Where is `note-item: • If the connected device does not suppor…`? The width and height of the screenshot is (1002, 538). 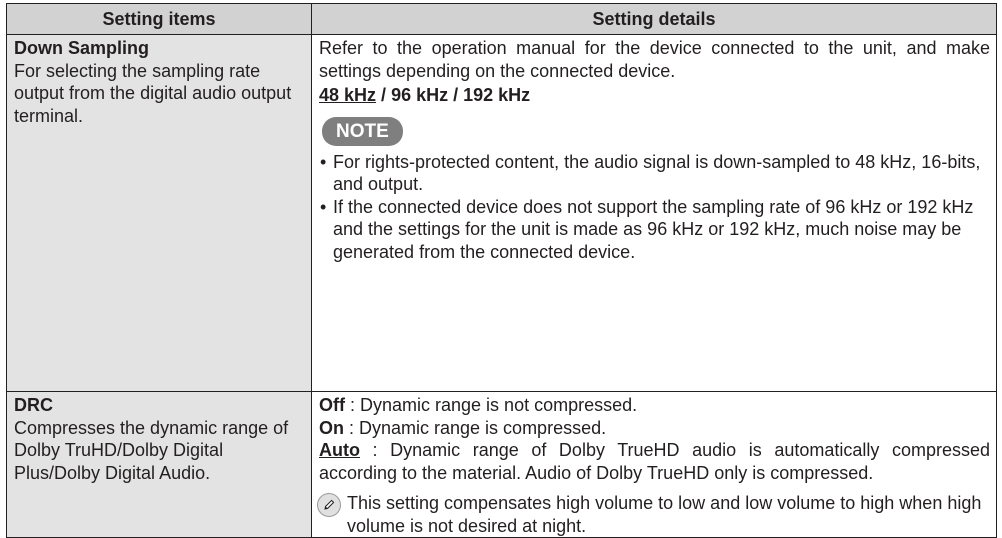
note-item: • If the connected device does not suppor… is located at coordinates (654, 230).